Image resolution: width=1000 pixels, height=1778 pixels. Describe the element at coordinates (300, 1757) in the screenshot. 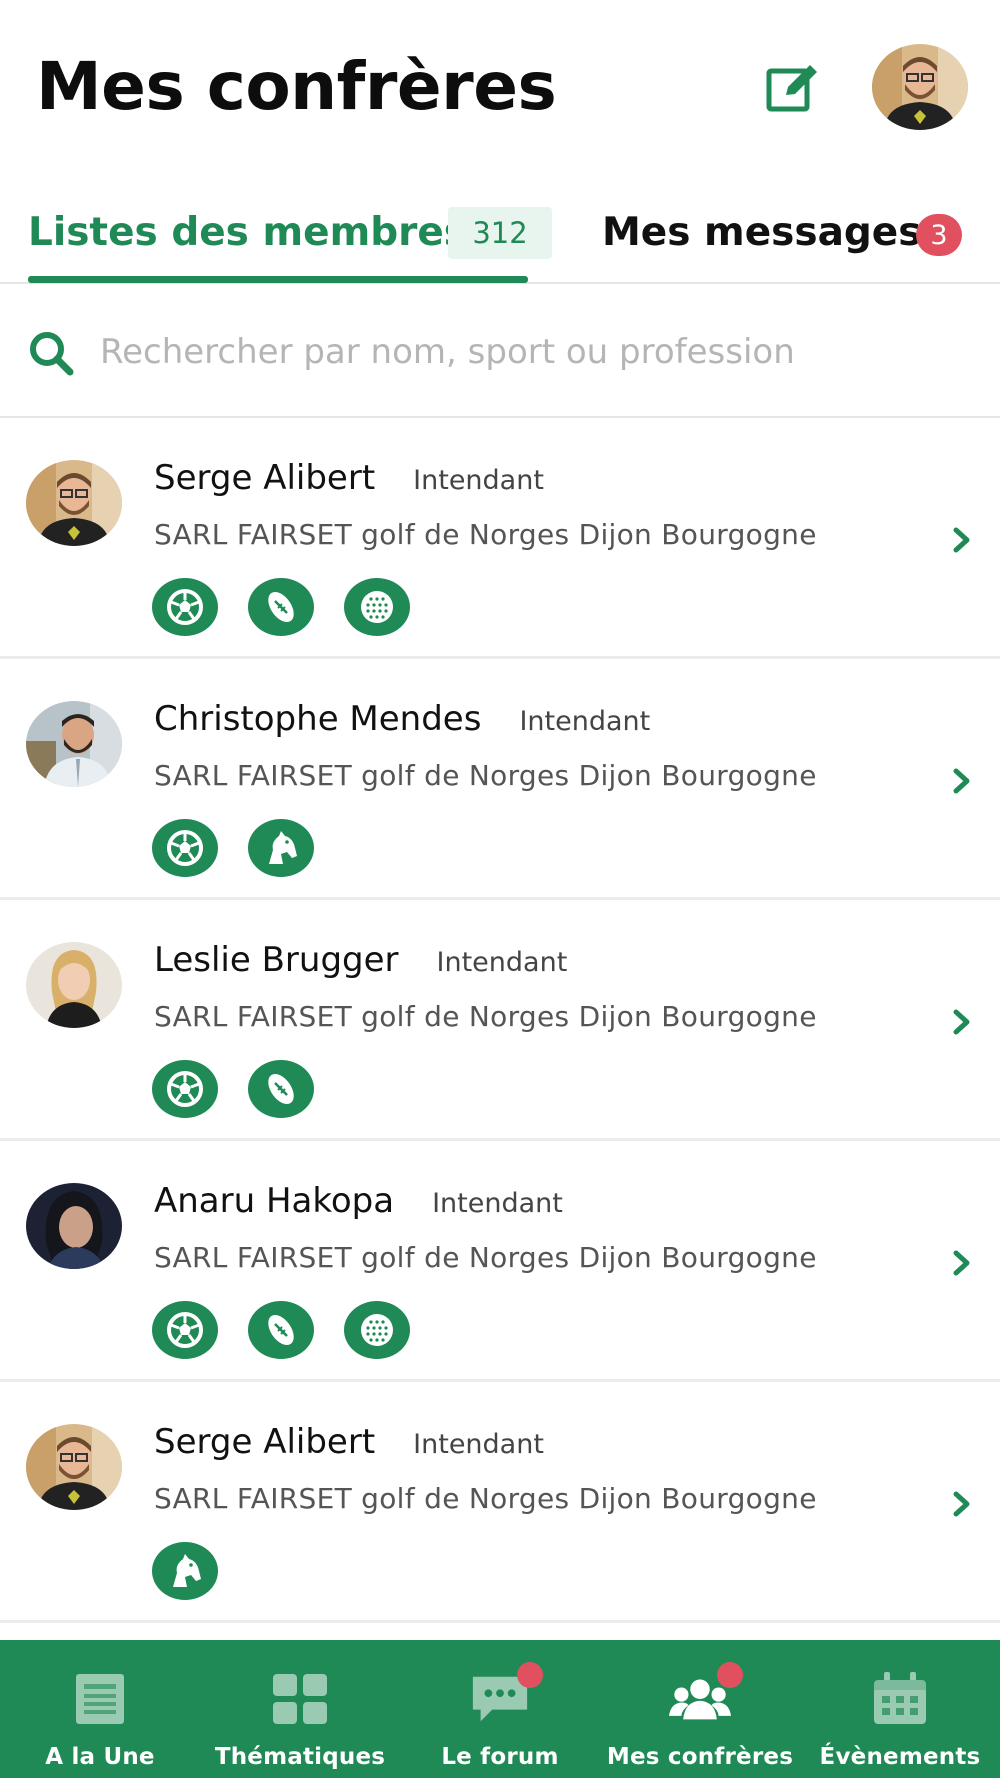

I see `nav-label: Thématiques` at that location.